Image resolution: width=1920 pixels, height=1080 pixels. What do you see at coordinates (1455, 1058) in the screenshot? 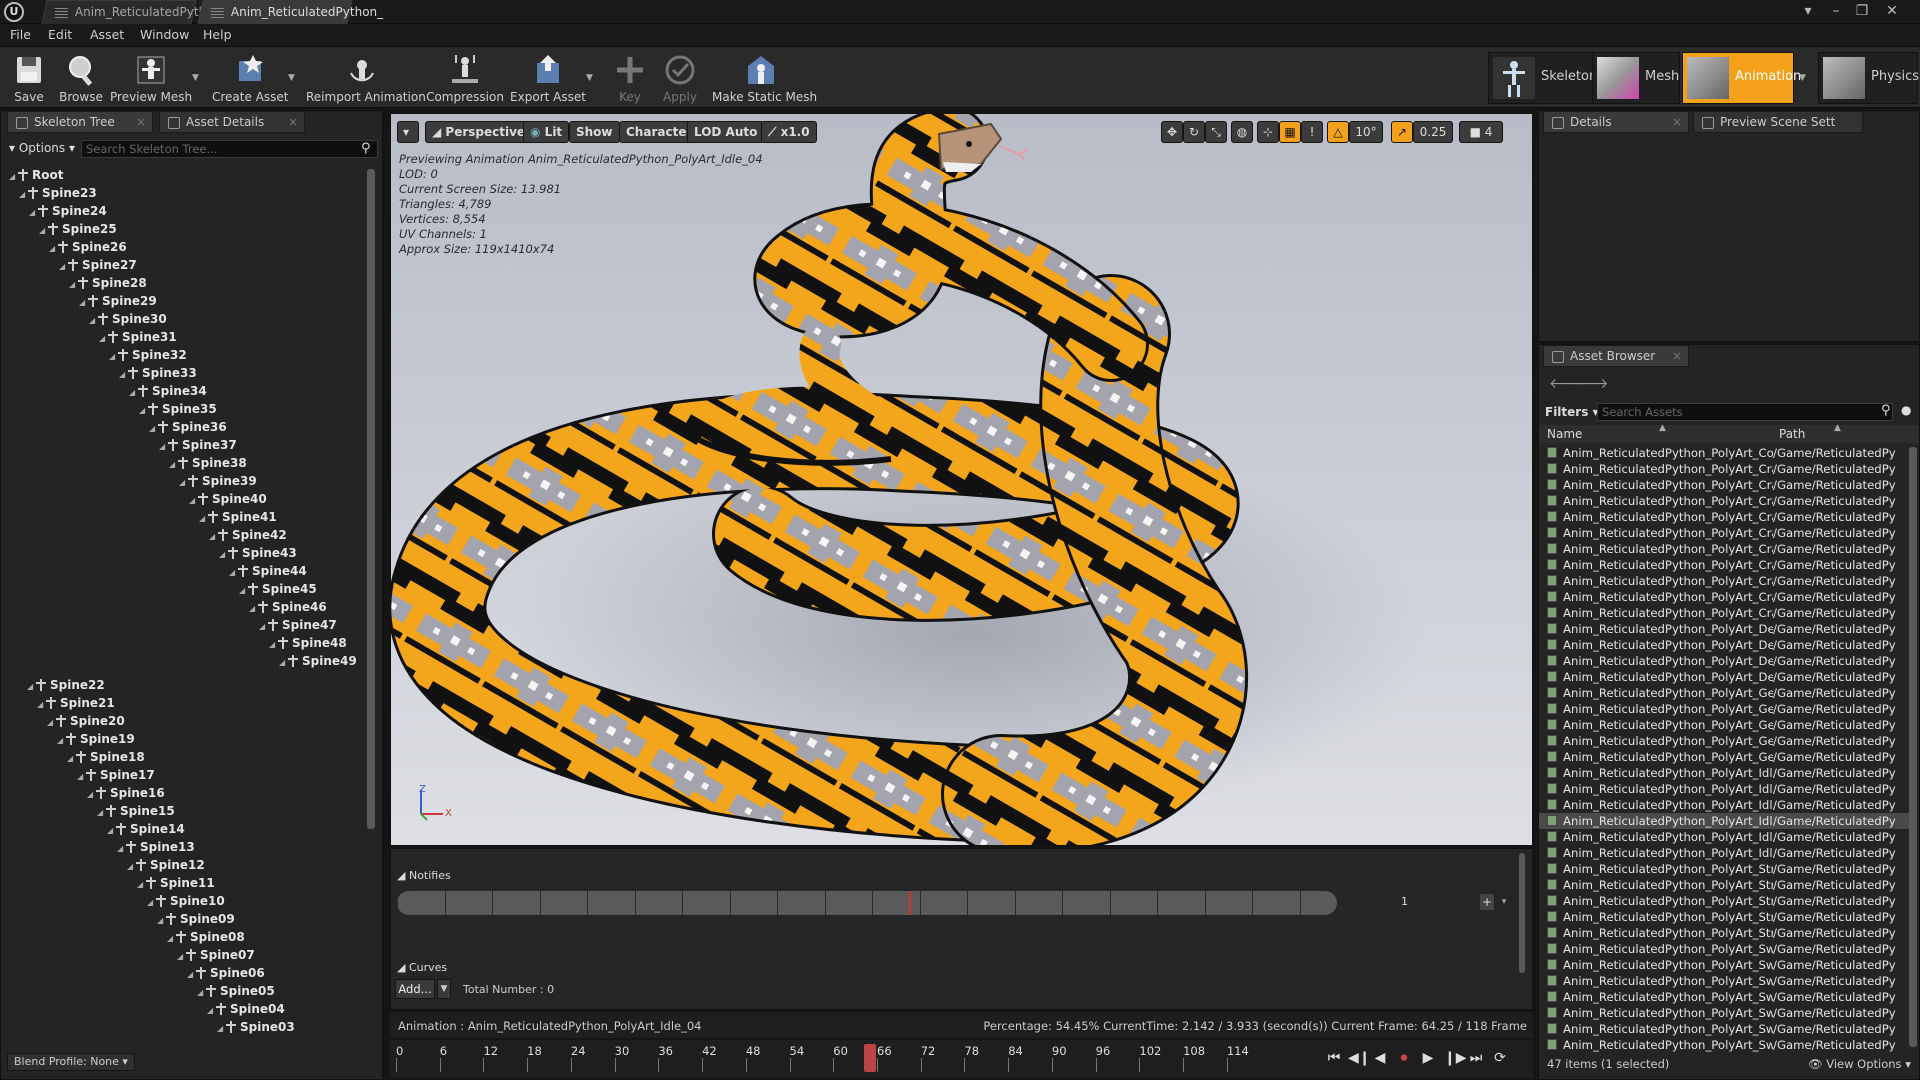
I see `step-forward-icon: ❙▶` at bounding box center [1455, 1058].